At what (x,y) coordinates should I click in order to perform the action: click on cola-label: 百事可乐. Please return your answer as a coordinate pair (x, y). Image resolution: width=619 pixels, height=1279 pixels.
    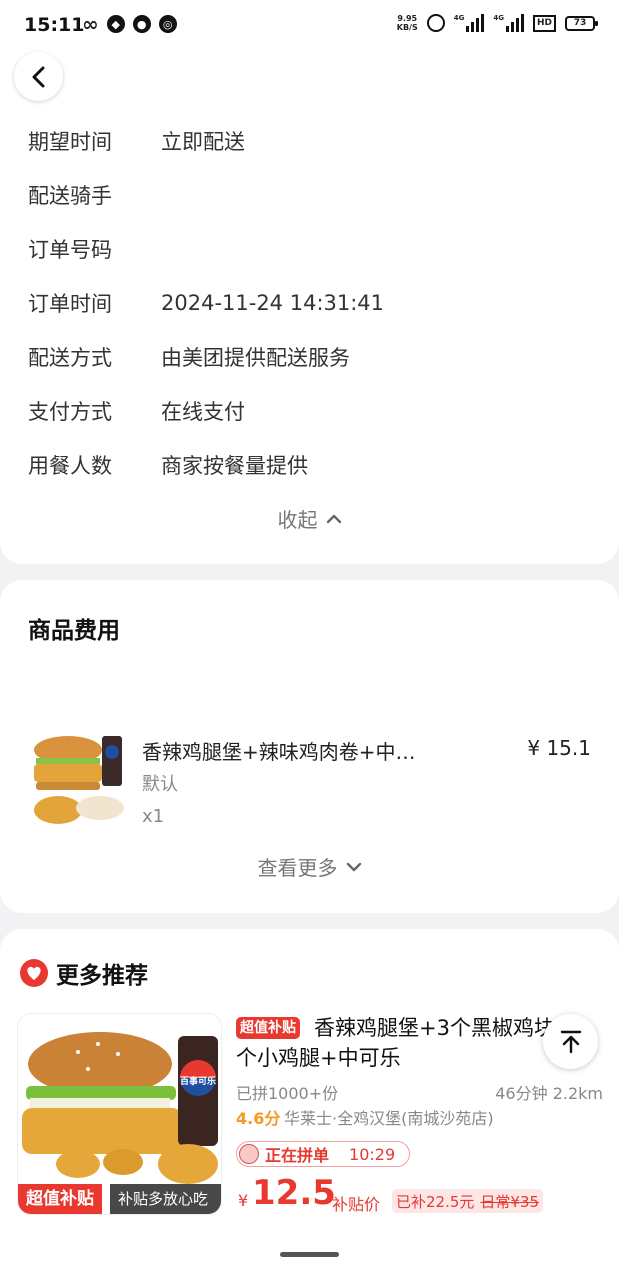
    Looking at the image, I should click on (198, 1081).